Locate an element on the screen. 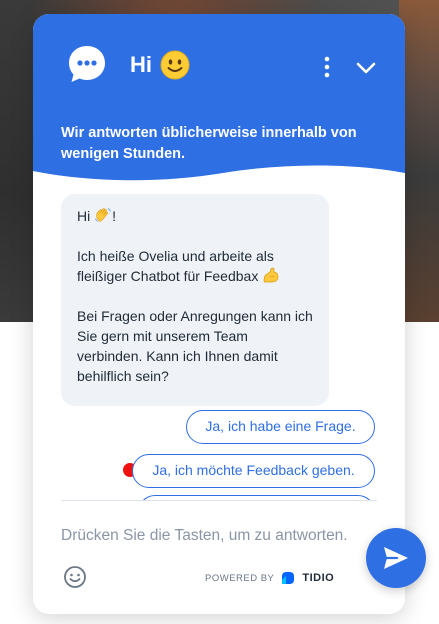 The image size is (439, 624). background-strip is located at coordinates (419, 161).